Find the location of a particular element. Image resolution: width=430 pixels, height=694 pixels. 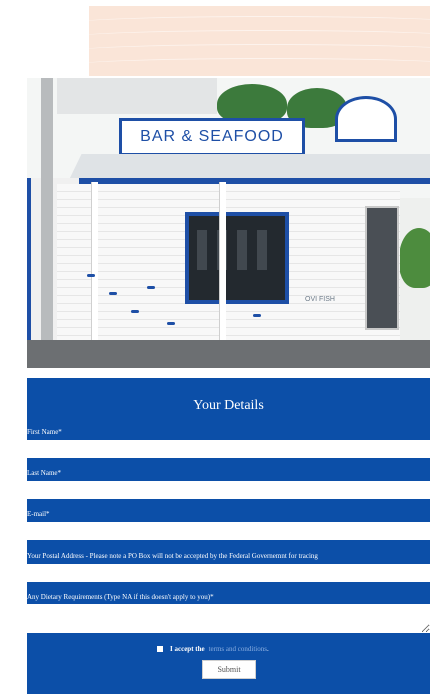

last-name-label: Last Name* is located at coordinates (44, 473).